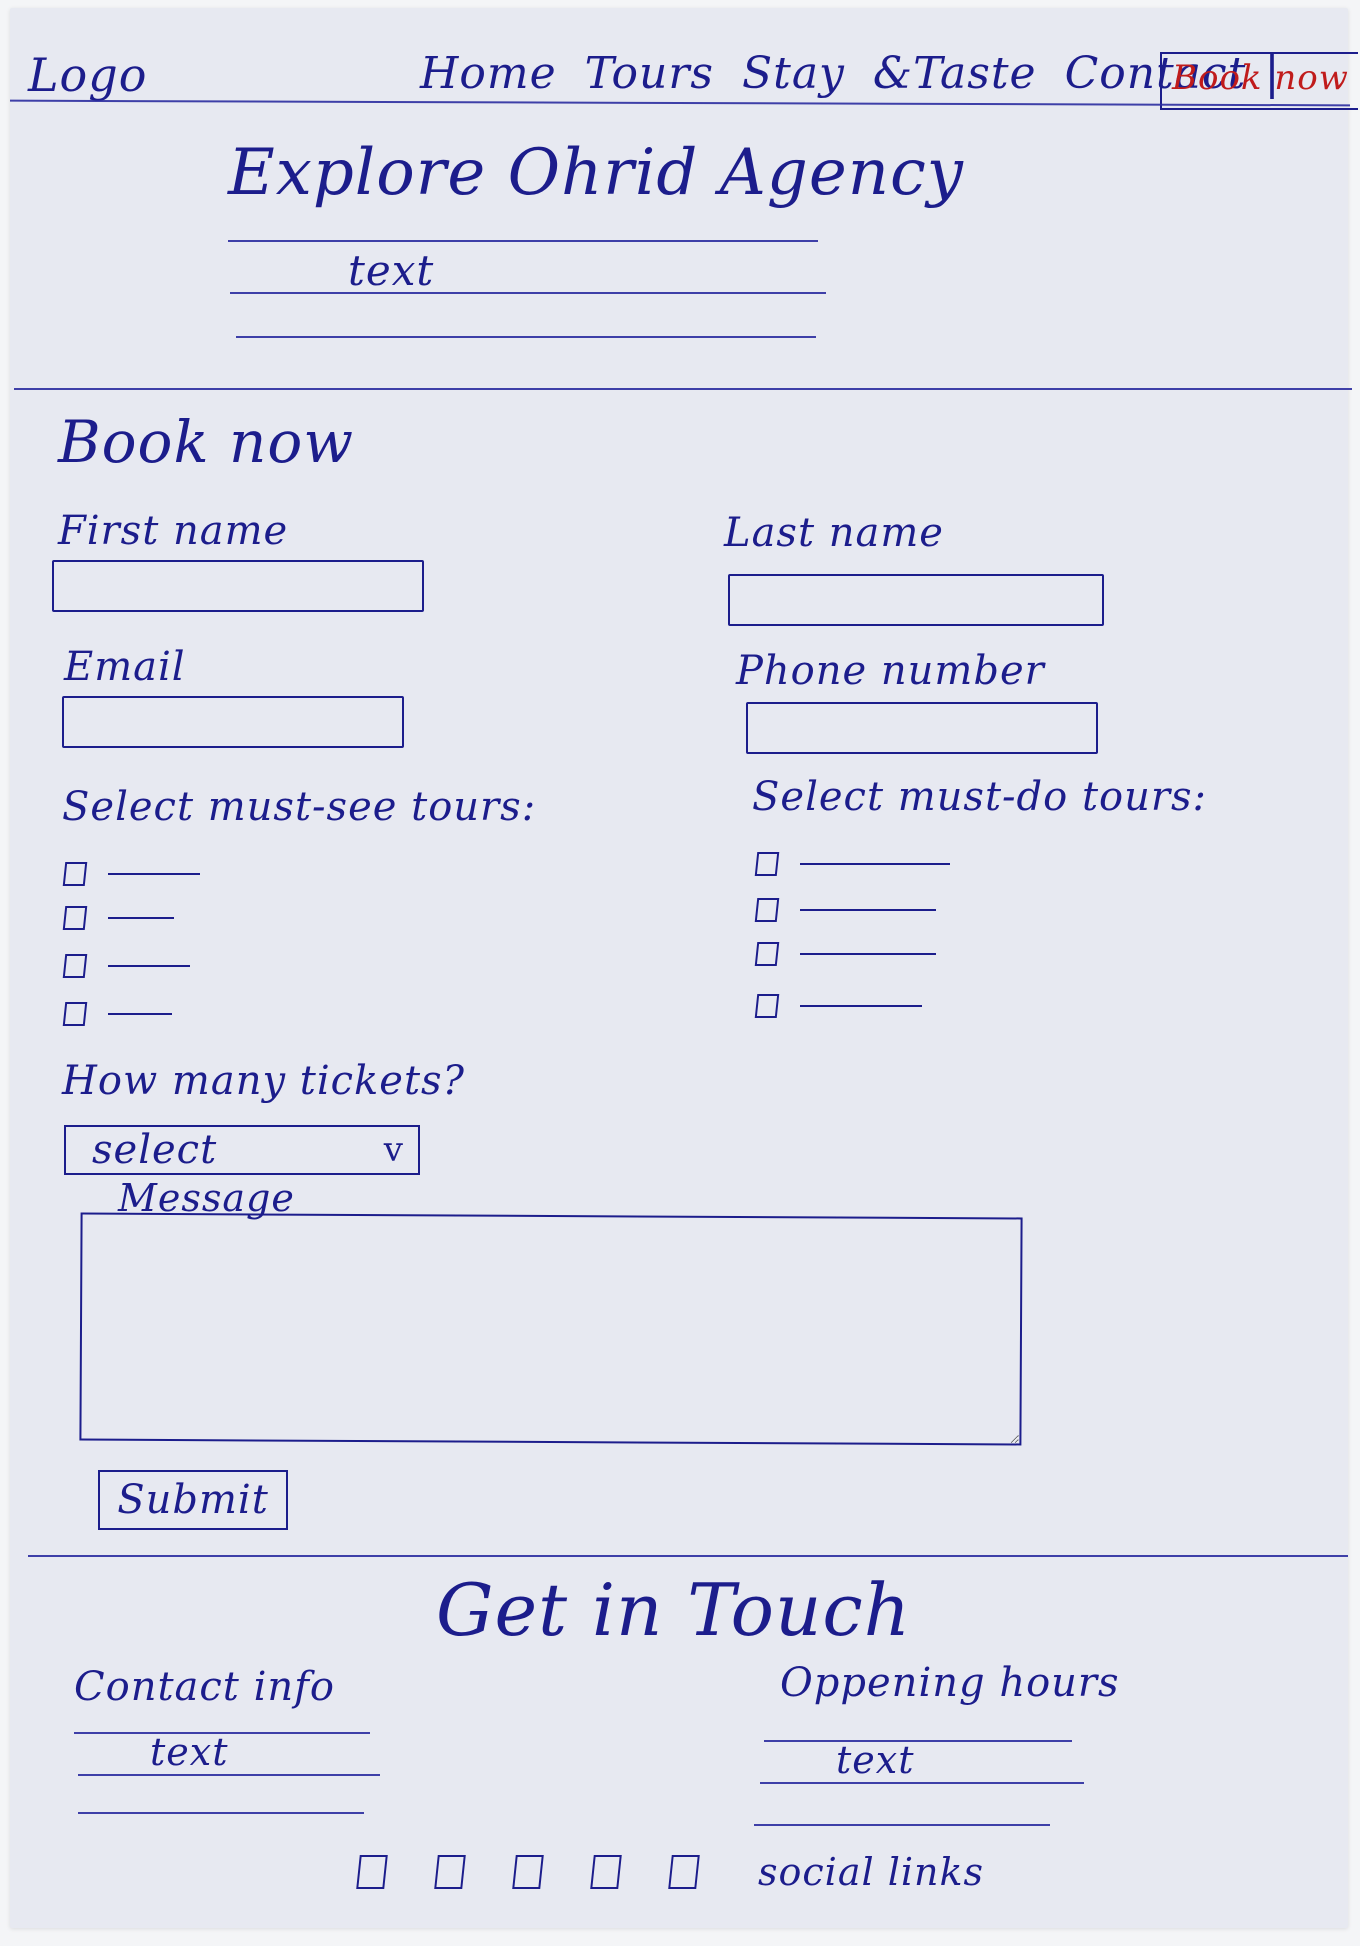  I want to click on tickets-select-value: select, so click(155, 1150).